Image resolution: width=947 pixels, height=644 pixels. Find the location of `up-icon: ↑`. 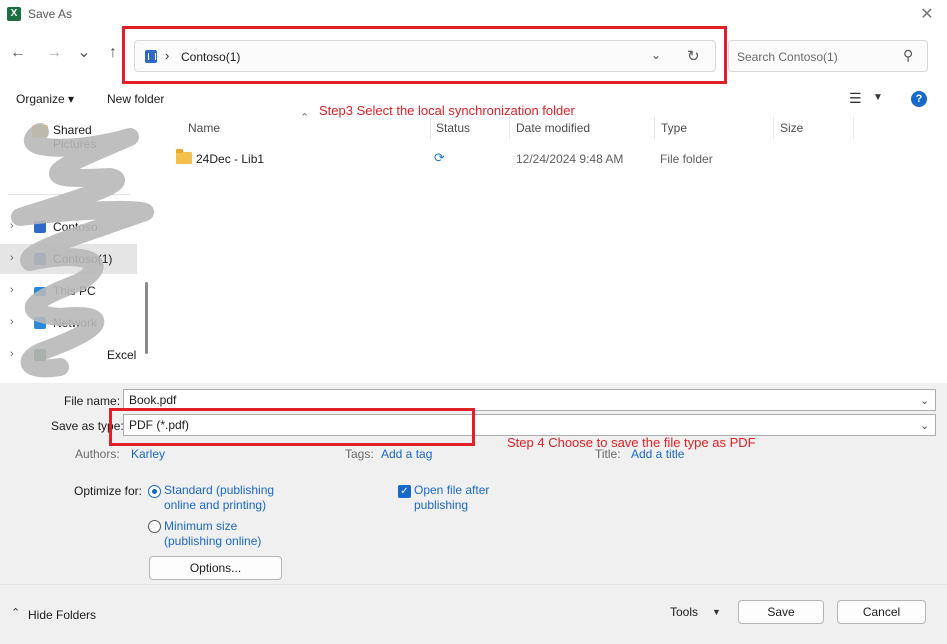

up-icon: ↑ is located at coordinates (113, 53).